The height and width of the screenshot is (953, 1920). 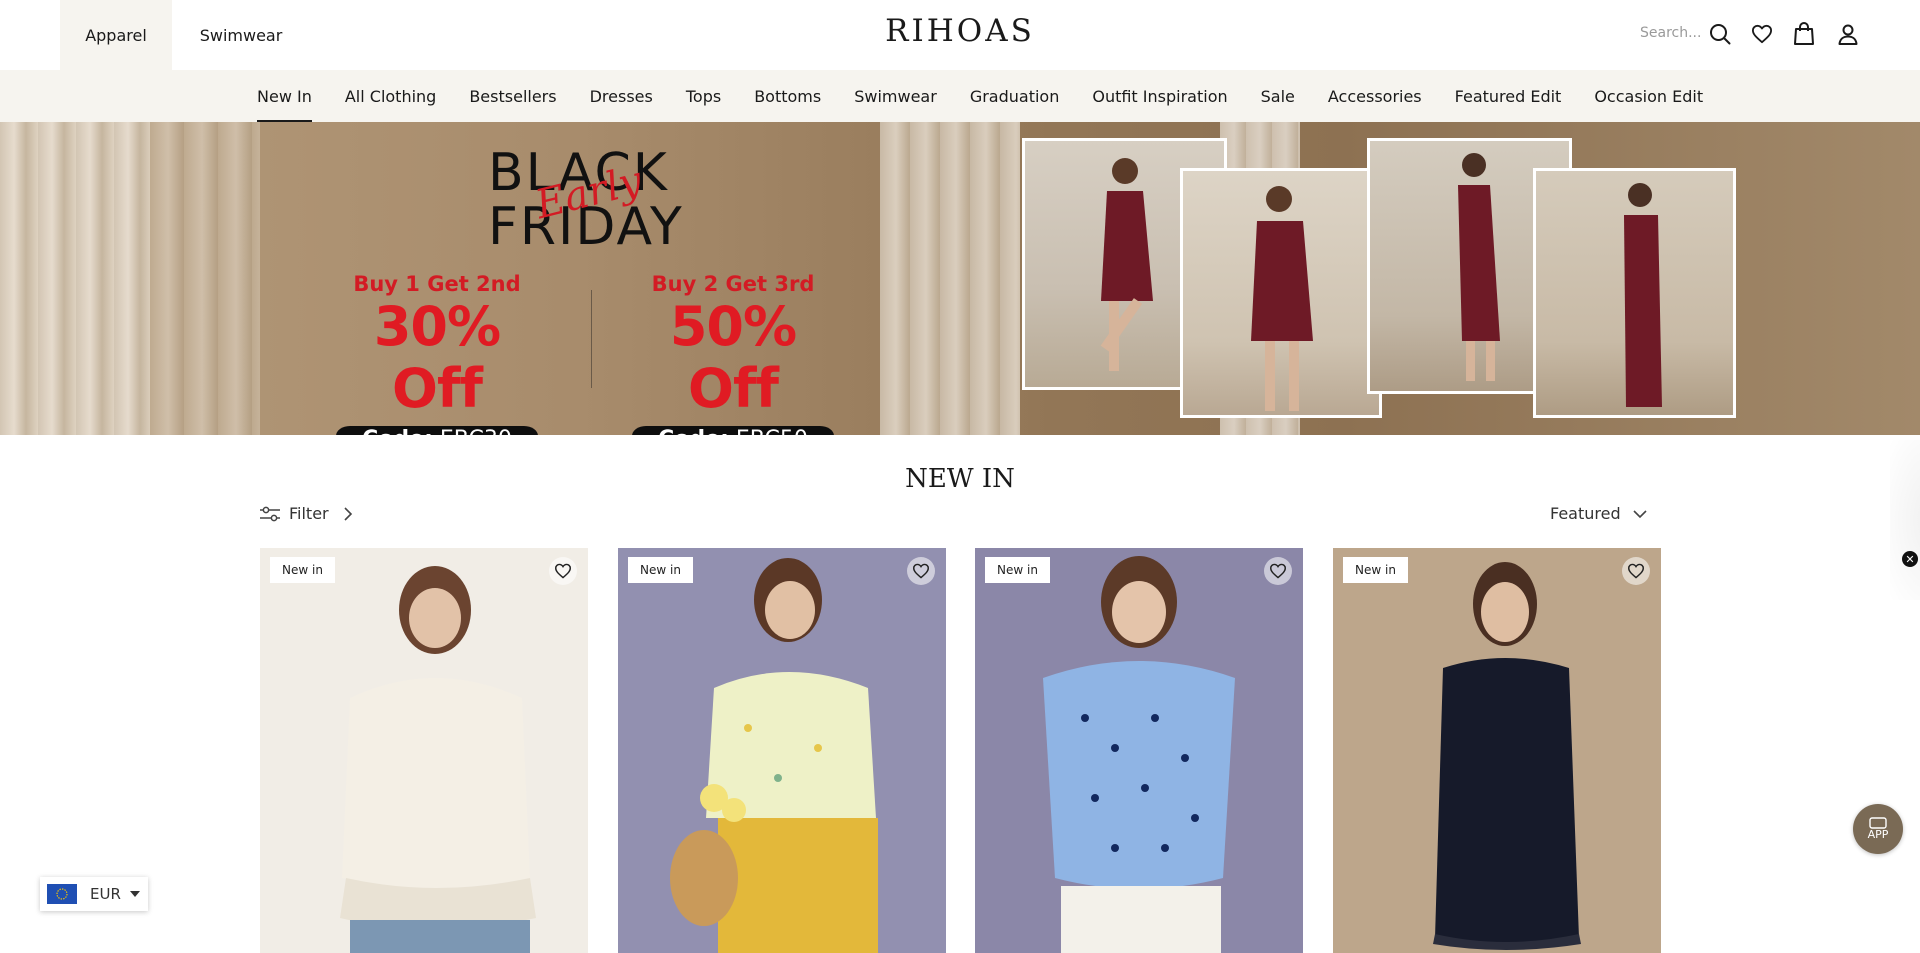 I want to click on nav-item-occasion-edit: Occasion Edit, so click(x=1648, y=96).